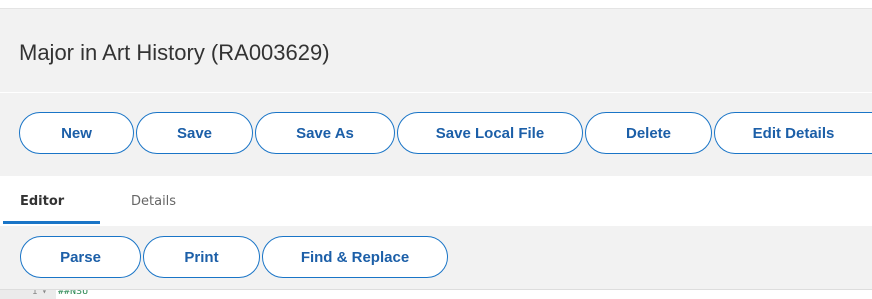 The height and width of the screenshot is (299, 872). I want to click on edit-details-button: Edit Details, so click(793, 133).